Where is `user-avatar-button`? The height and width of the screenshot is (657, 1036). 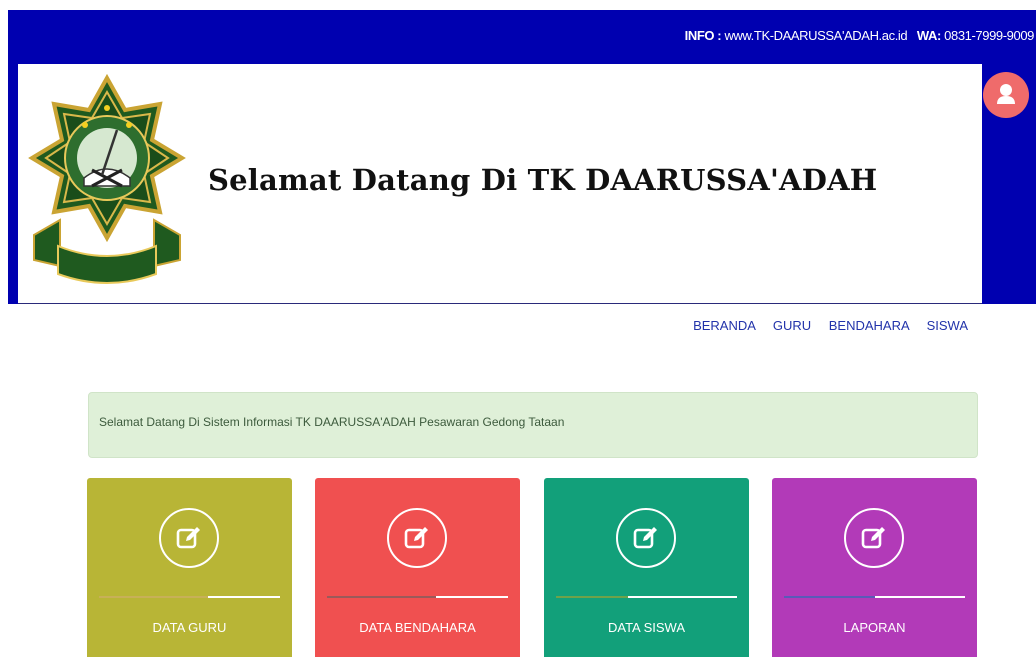
user-avatar-button is located at coordinates (1006, 95).